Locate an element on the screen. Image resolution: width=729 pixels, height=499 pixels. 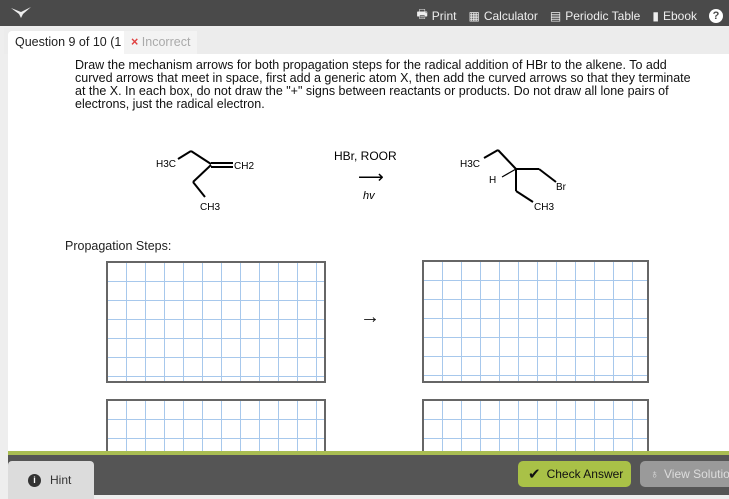
reaction-arrow: ⟶ is located at coordinates (371, 177).